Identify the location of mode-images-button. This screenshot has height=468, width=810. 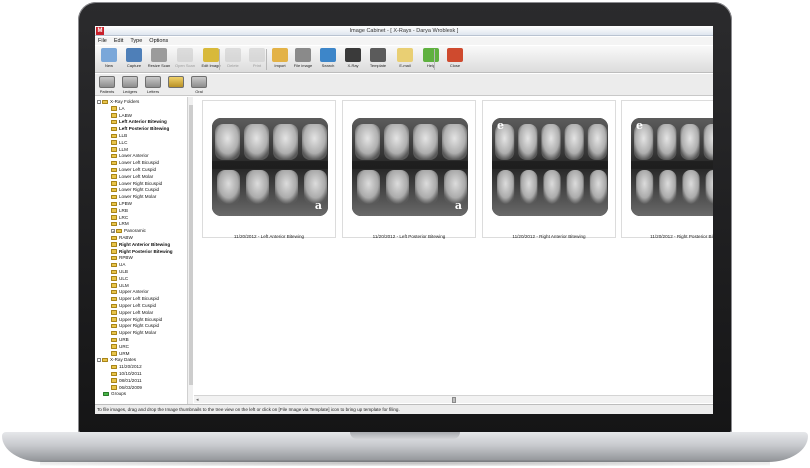
(176, 85).